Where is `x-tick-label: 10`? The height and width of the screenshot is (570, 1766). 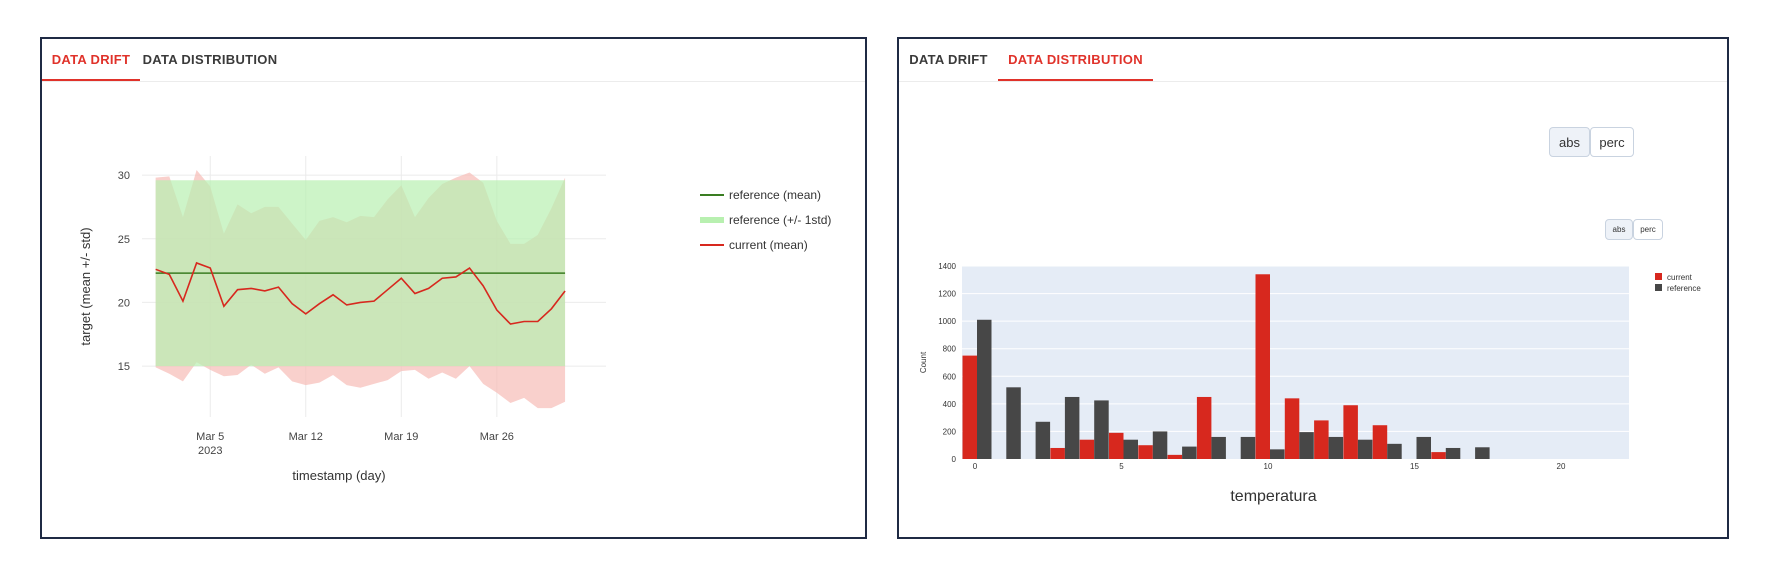
x-tick-label: 10 is located at coordinates (1268, 466).